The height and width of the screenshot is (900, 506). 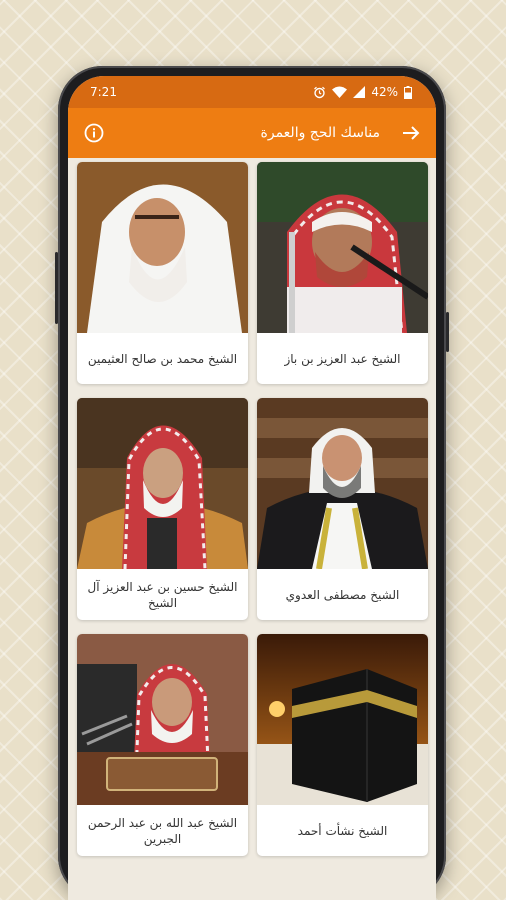 What do you see at coordinates (94, 133) in the screenshot?
I see `info-icon` at bounding box center [94, 133].